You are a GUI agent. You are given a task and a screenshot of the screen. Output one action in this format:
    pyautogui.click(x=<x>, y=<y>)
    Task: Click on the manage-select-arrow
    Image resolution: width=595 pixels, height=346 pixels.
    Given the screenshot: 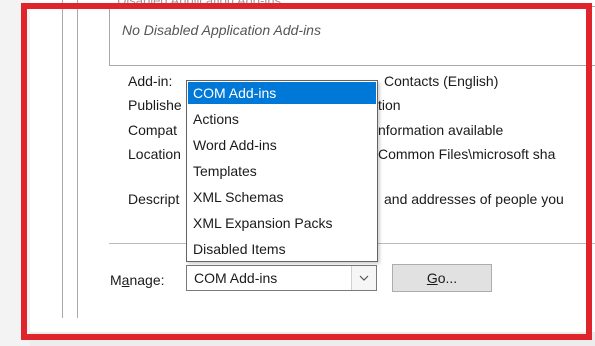 What is the action you would take?
    pyautogui.click(x=363, y=278)
    